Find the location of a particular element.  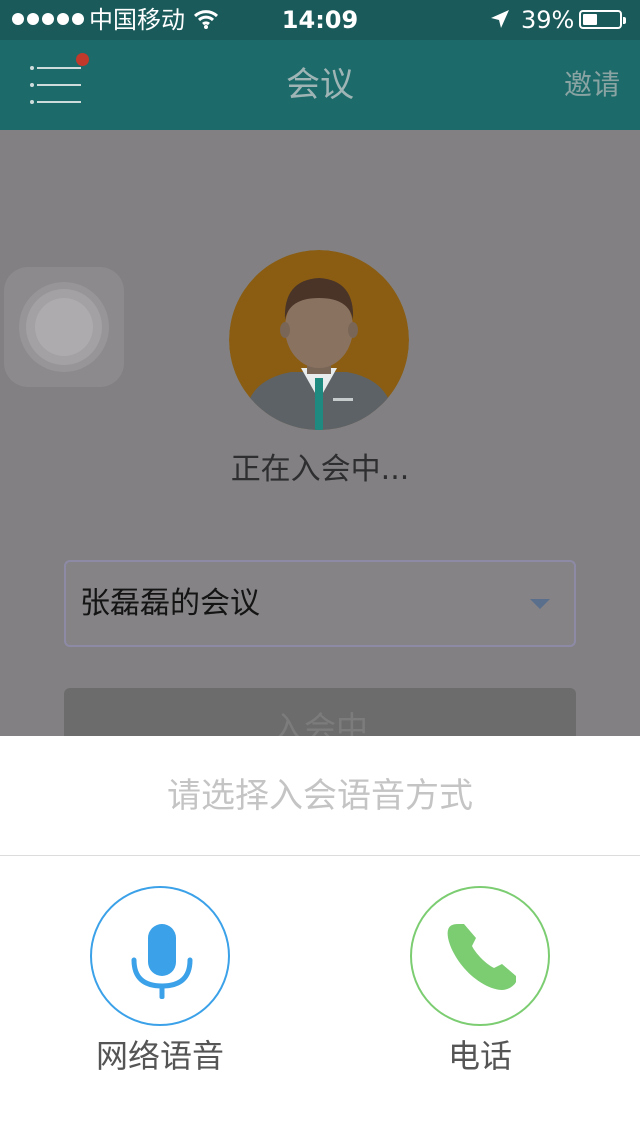

phone-icon is located at coordinates (481, 957).